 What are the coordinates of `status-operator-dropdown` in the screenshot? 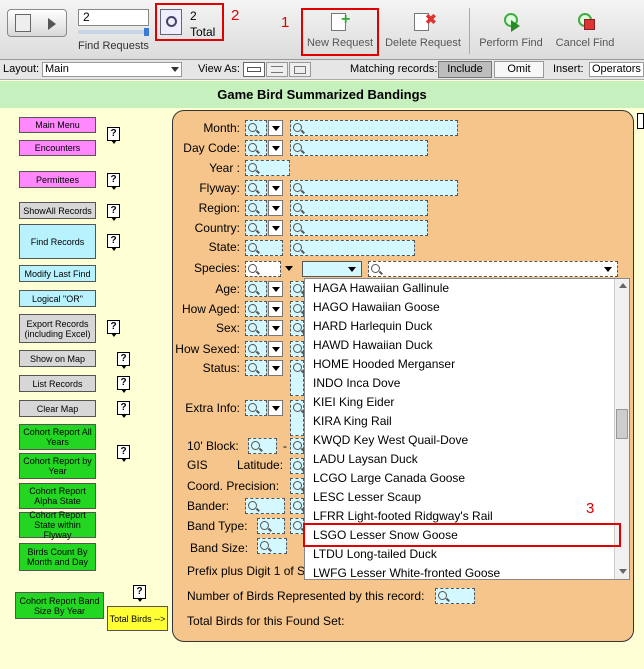 It's located at (275, 368).